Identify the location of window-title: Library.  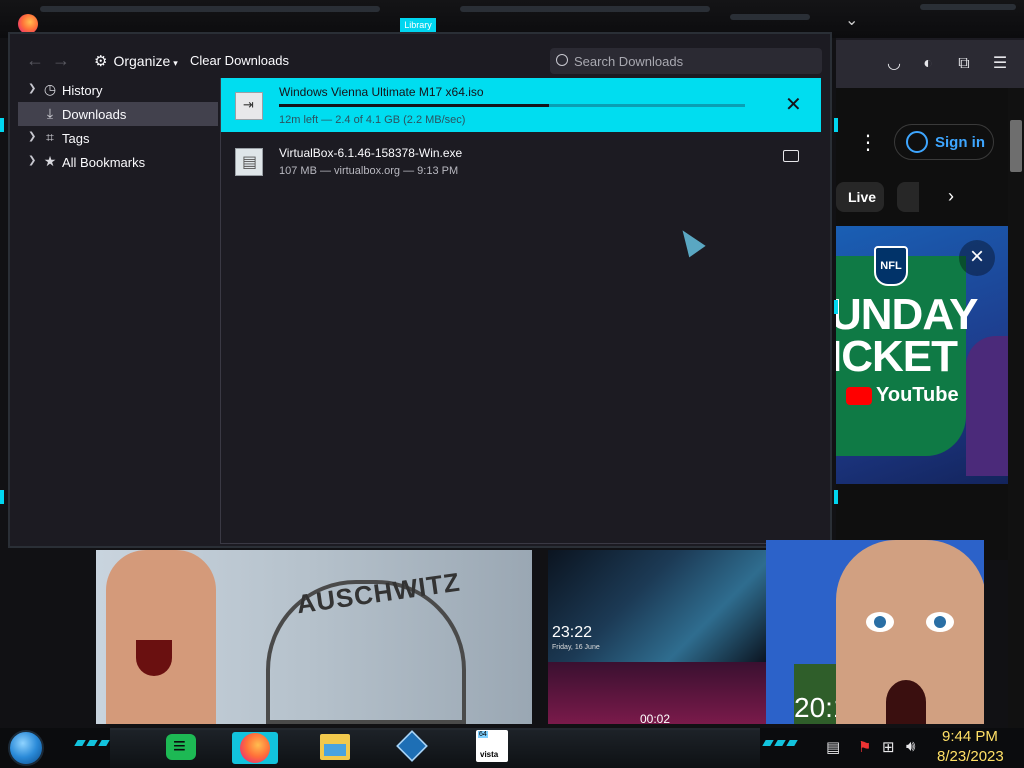
(418, 25).